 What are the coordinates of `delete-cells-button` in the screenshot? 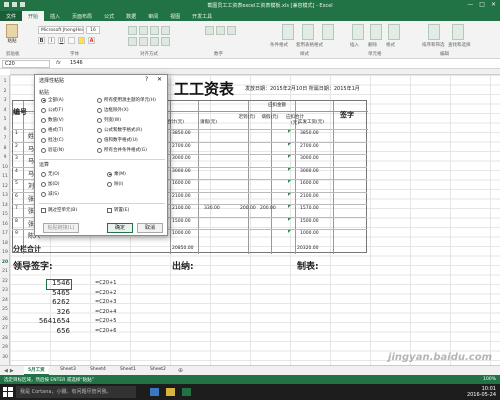 It's located at (376, 32).